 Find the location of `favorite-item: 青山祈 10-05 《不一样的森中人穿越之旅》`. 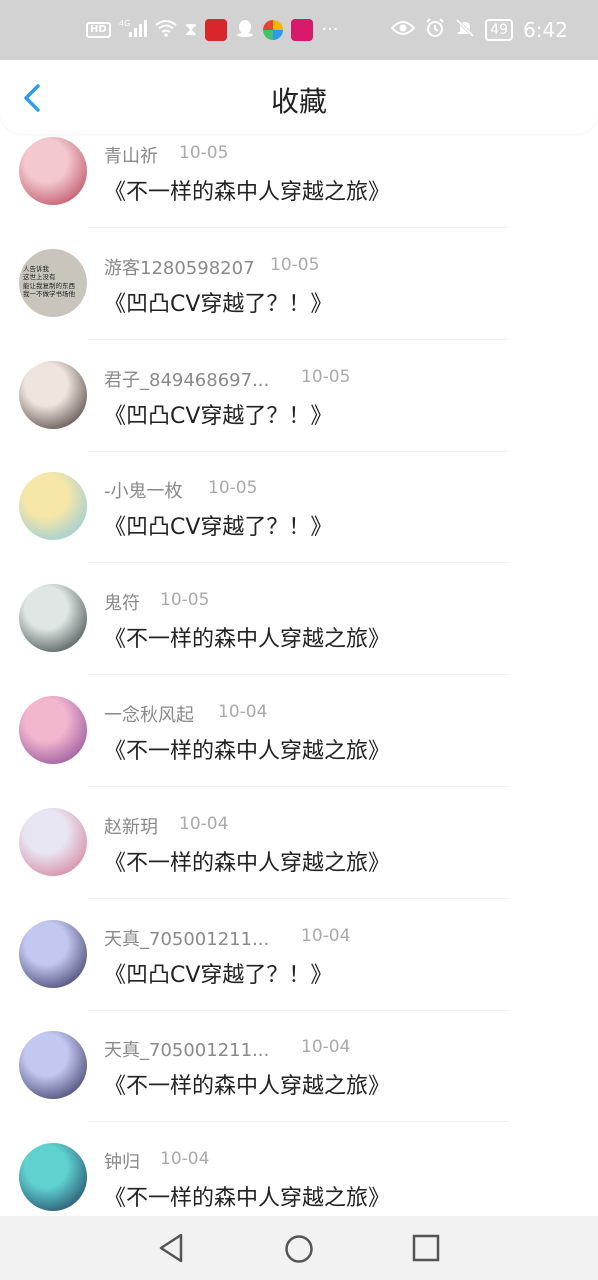

favorite-item: 青山祈 10-05 《不一样的森中人穿越之旅》 is located at coordinates (299, 190).